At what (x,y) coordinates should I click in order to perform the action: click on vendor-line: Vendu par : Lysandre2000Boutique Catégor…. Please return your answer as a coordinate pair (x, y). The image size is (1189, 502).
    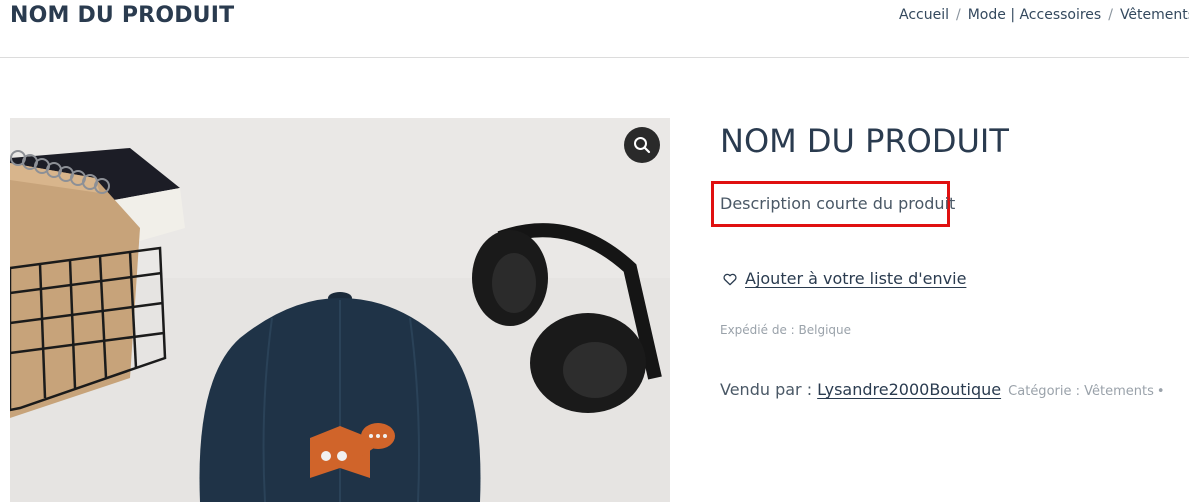
    Looking at the image, I should click on (942, 389).